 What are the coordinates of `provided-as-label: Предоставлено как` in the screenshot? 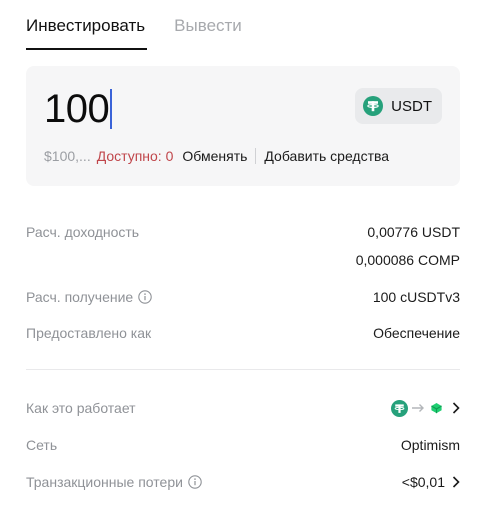 It's located at (89, 333).